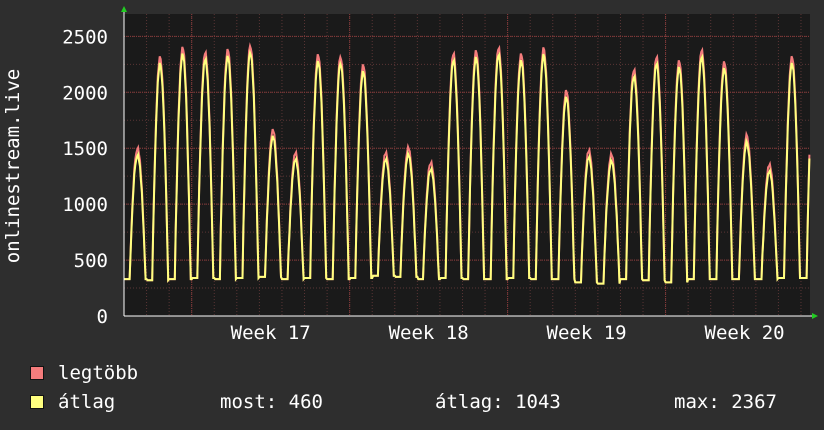 The width and height of the screenshot is (824, 430). I want to click on y-tick-label: 0, so click(102, 317).